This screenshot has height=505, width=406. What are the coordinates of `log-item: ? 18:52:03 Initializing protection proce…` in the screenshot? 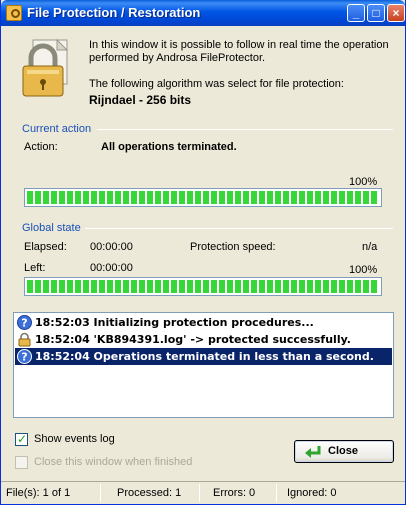 It's located at (203, 322).